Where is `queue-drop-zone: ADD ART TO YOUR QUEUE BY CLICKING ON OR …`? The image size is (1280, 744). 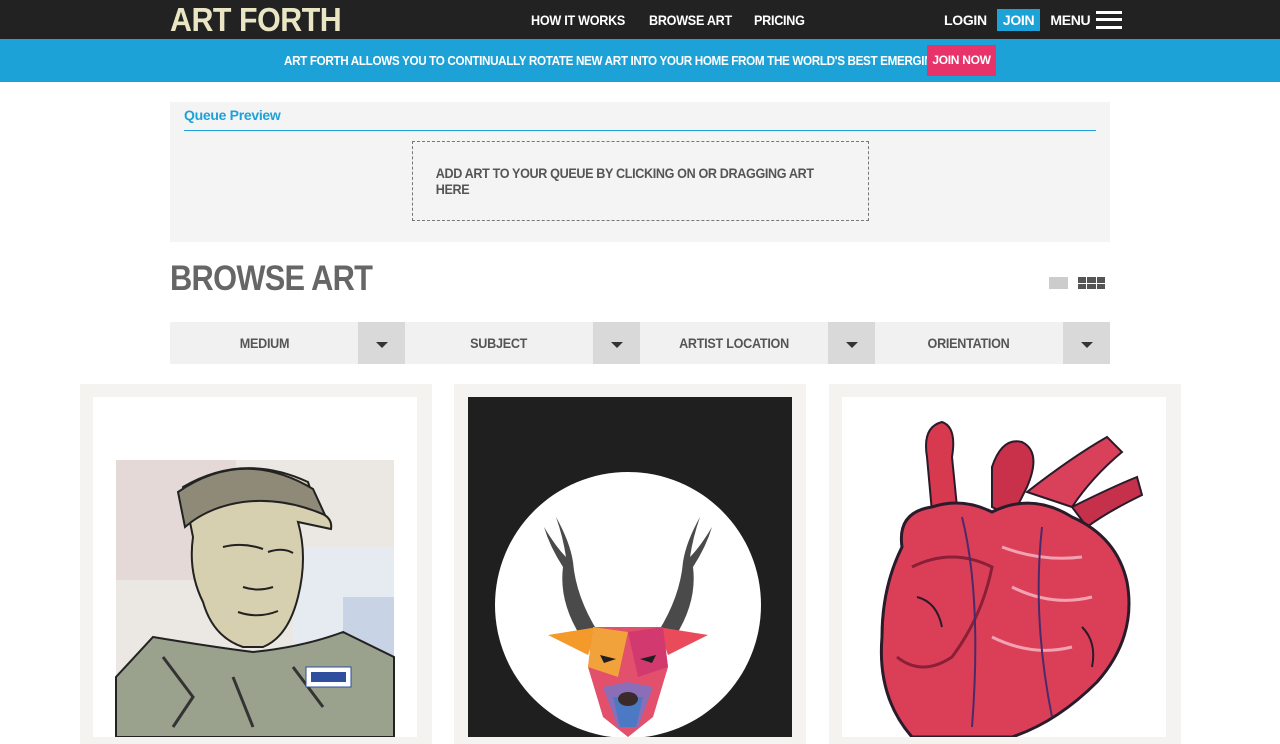
queue-drop-zone: ADD ART TO YOUR QUEUE BY CLICKING ON OR … is located at coordinates (640, 181).